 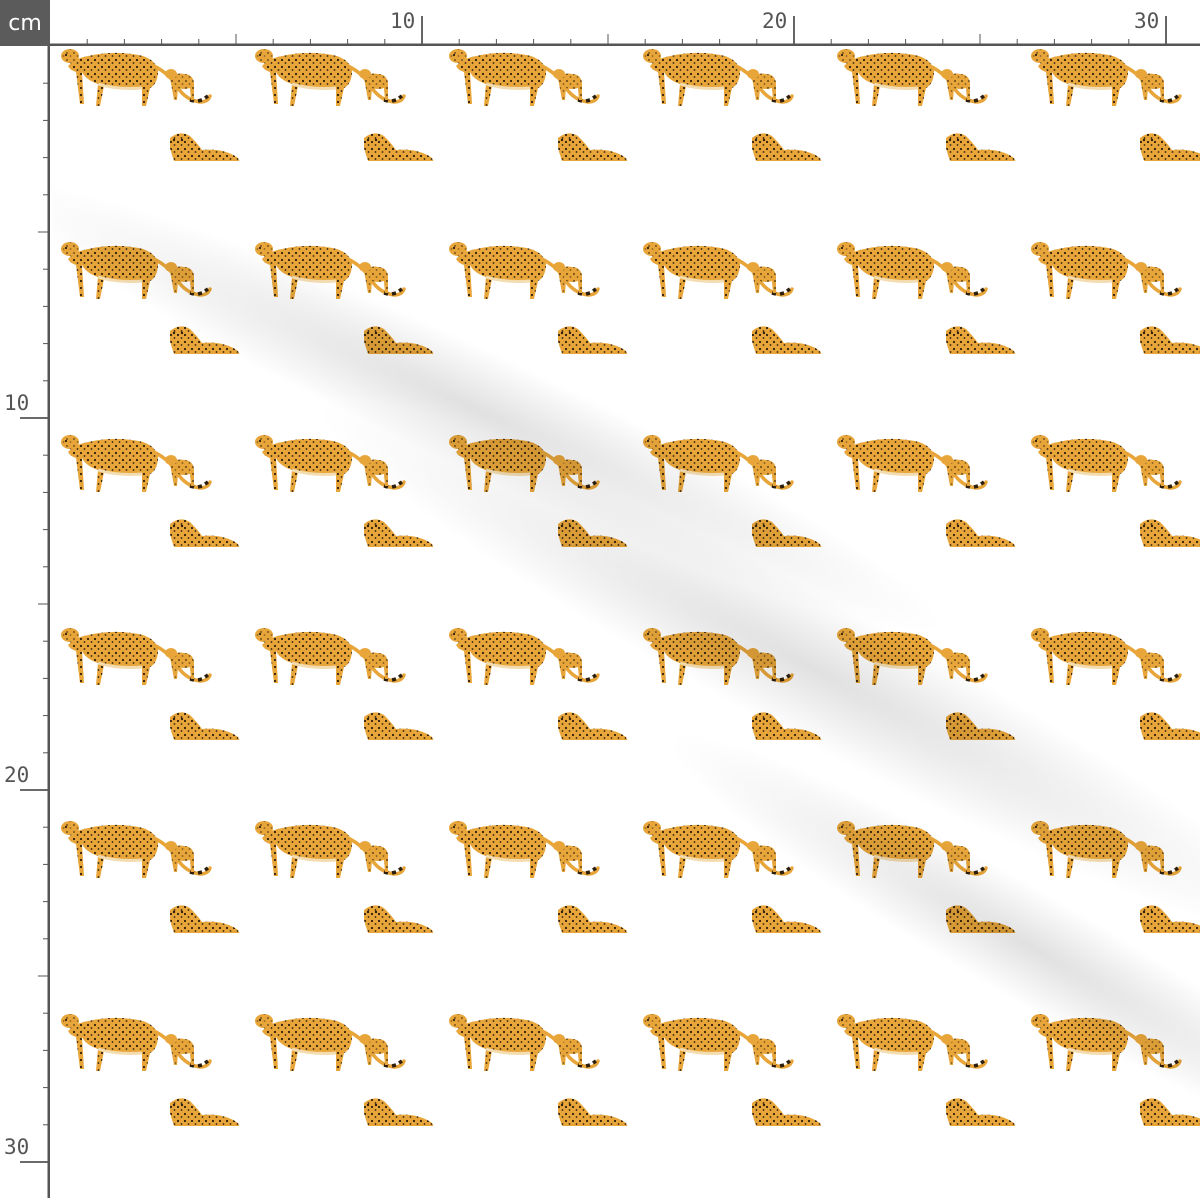 I want to click on vertical-ruler: 10 20 30, so click(x=25, y=622).